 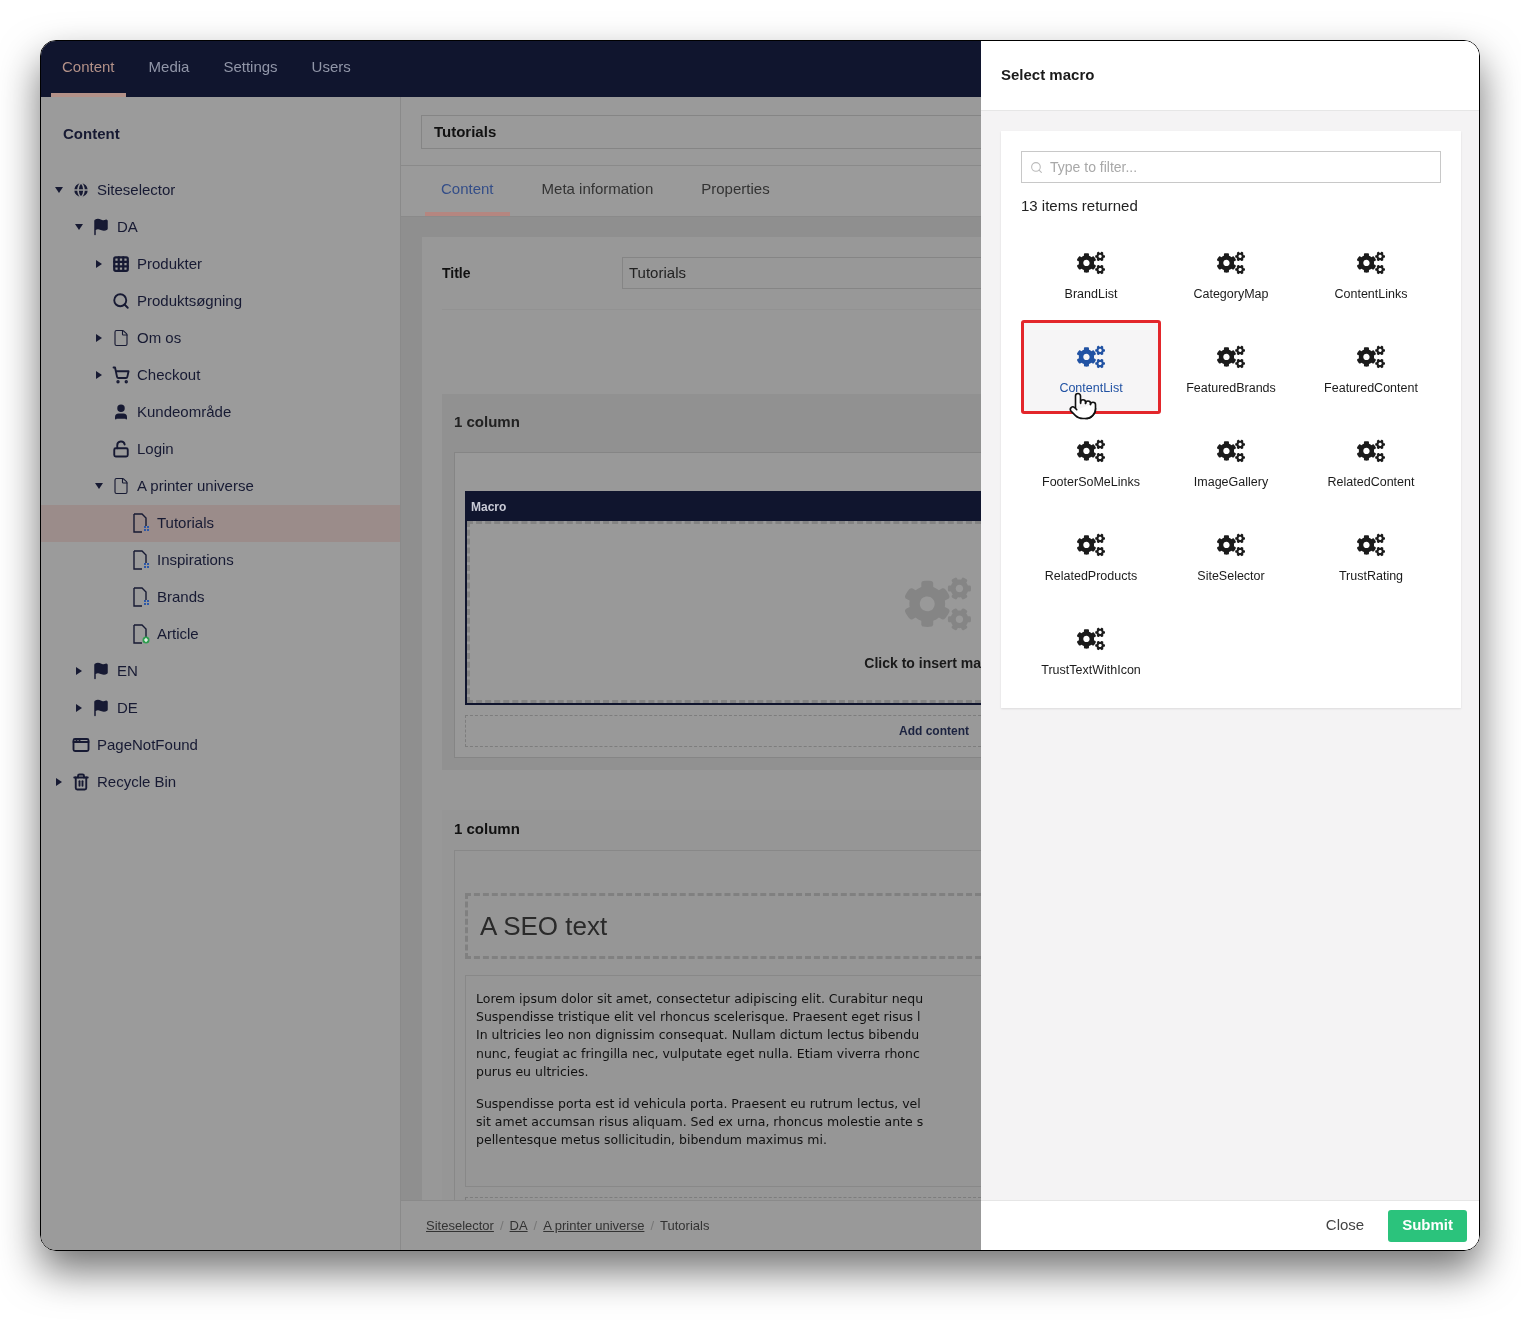 What do you see at coordinates (723, 926) in the screenshot?
I see `heading-editor: A SEO text` at bounding box center [723, 926].